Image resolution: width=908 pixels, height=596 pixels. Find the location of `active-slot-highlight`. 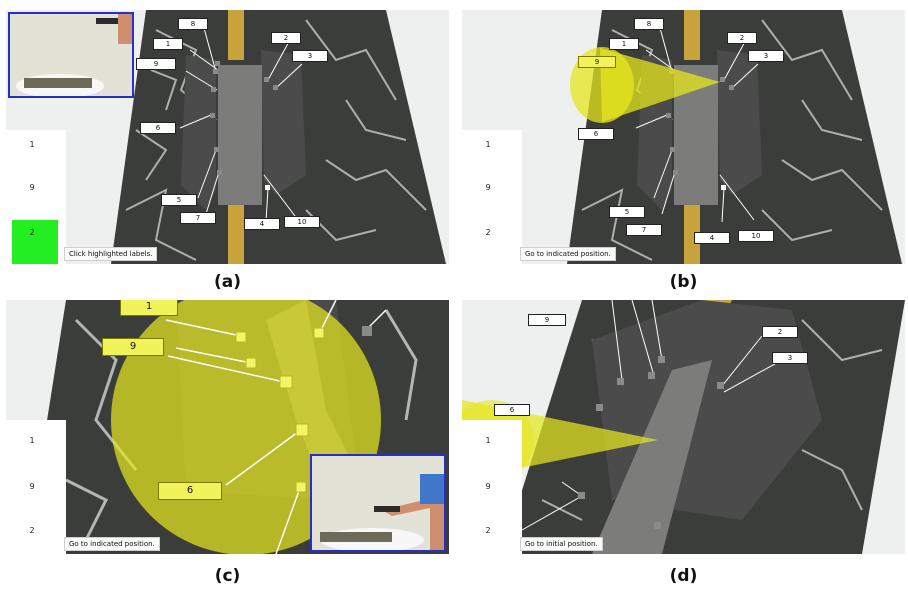

active-slot-highlight is located at coordinates (35, 242).